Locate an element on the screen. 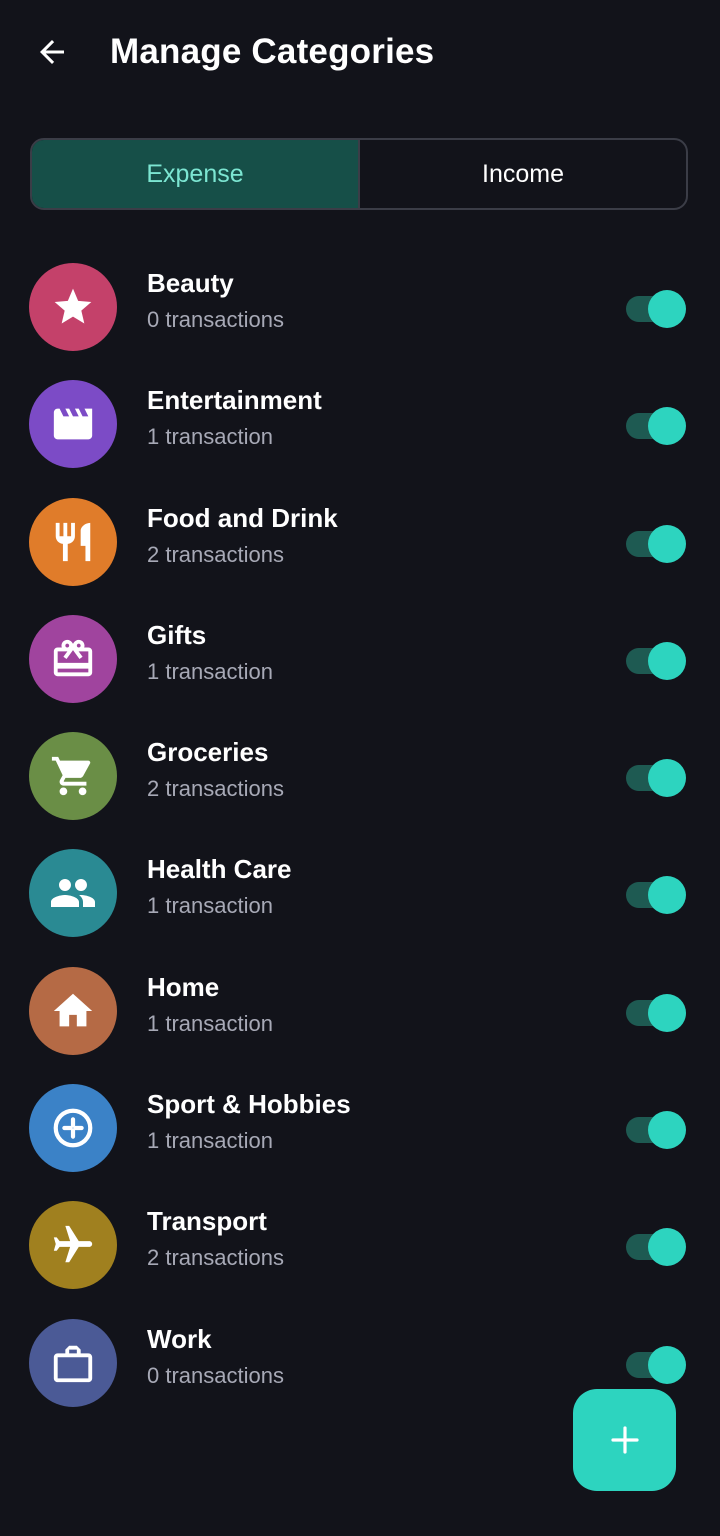 This screenshot has width=720, height=1536. arrow-left-icon is located at coordinates (52, 52).